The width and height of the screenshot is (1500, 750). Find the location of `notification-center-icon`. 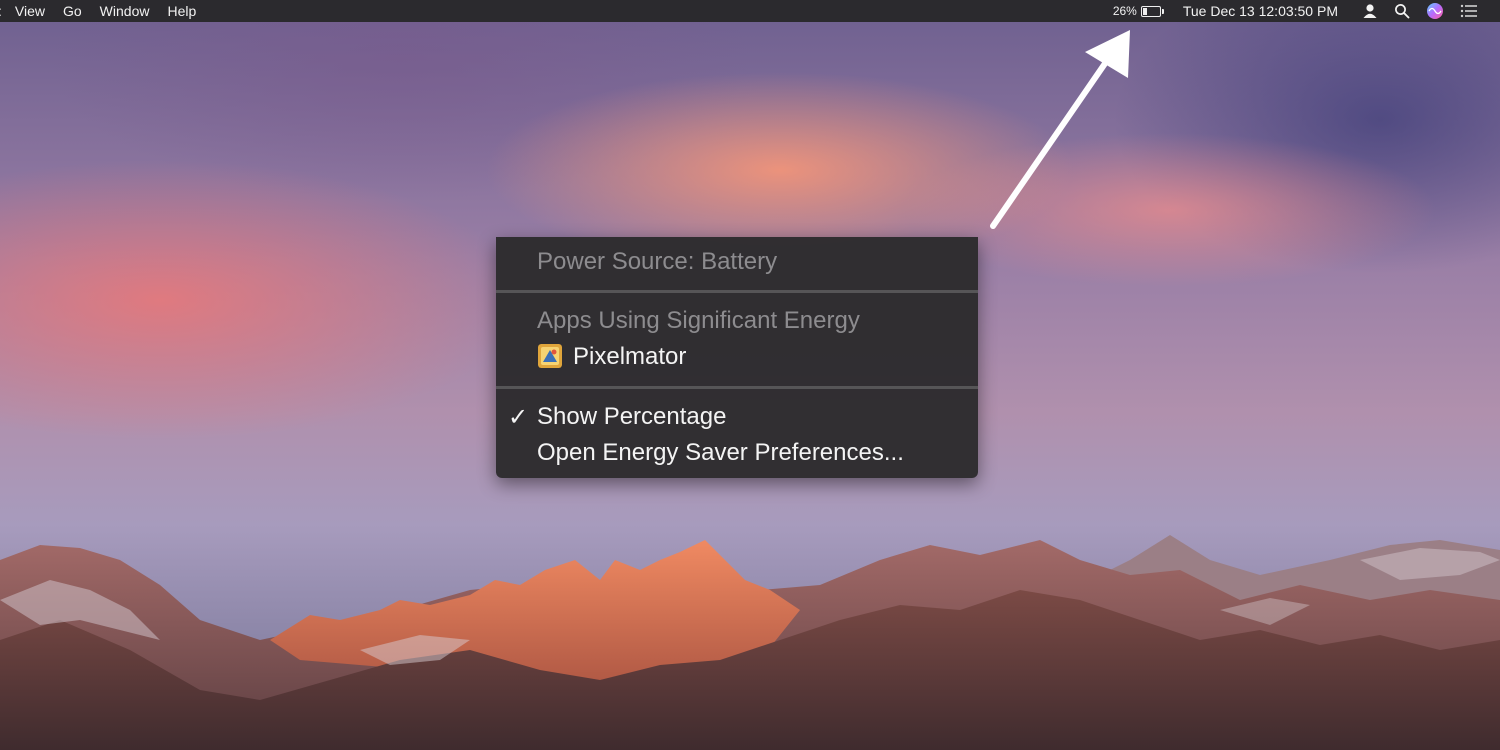

notification-center-icon is located at coordinates (1476, 11).